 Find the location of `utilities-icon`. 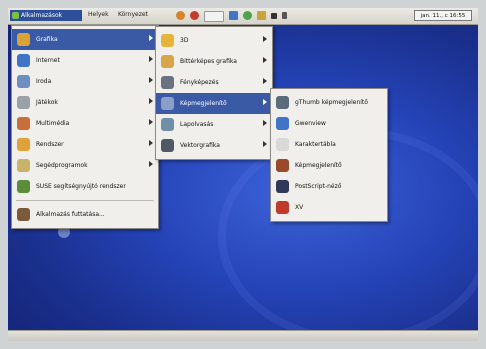

utilities-icon is located at coordinates (23, 165).